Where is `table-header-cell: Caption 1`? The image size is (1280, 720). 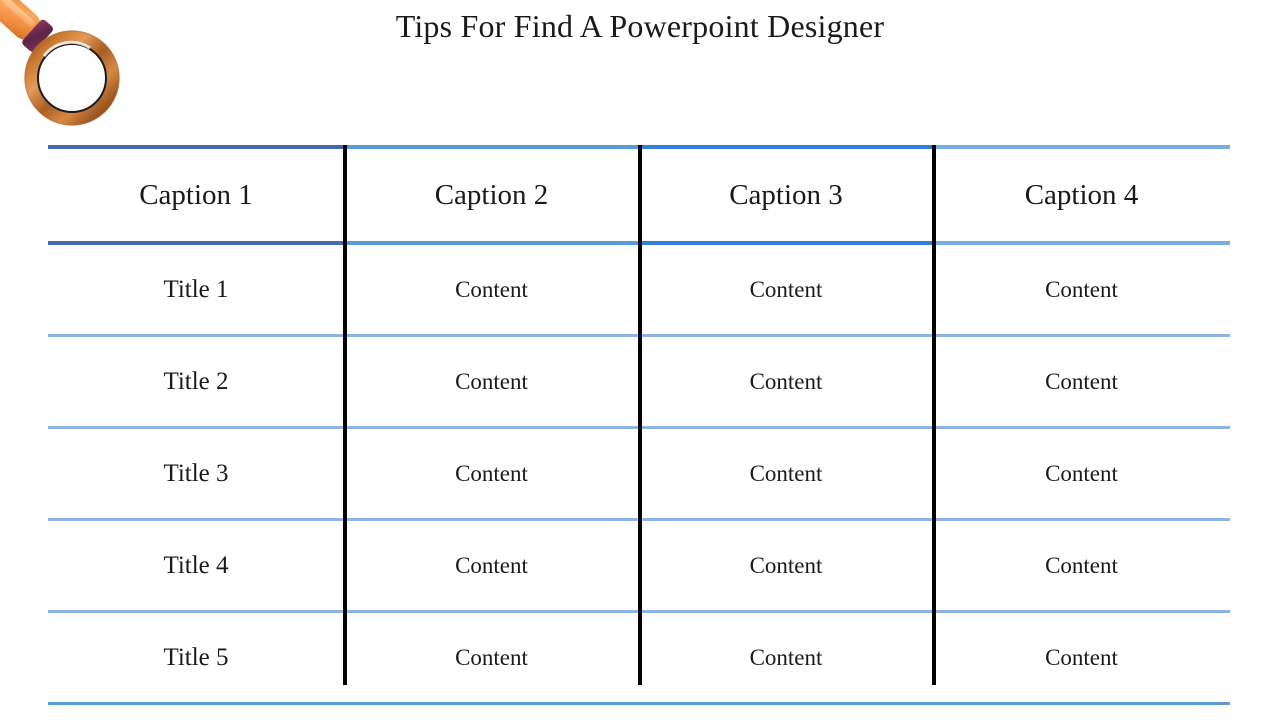 table-header-cell: Caption 1 is located at coordinates (196, 195).